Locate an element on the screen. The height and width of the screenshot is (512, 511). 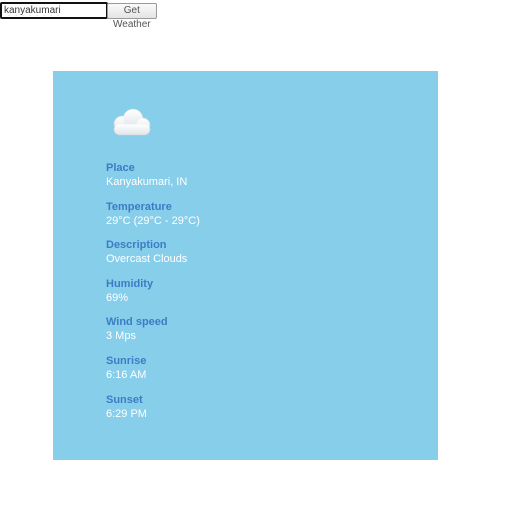
description-label: Description is located at coordinates (136, 245).